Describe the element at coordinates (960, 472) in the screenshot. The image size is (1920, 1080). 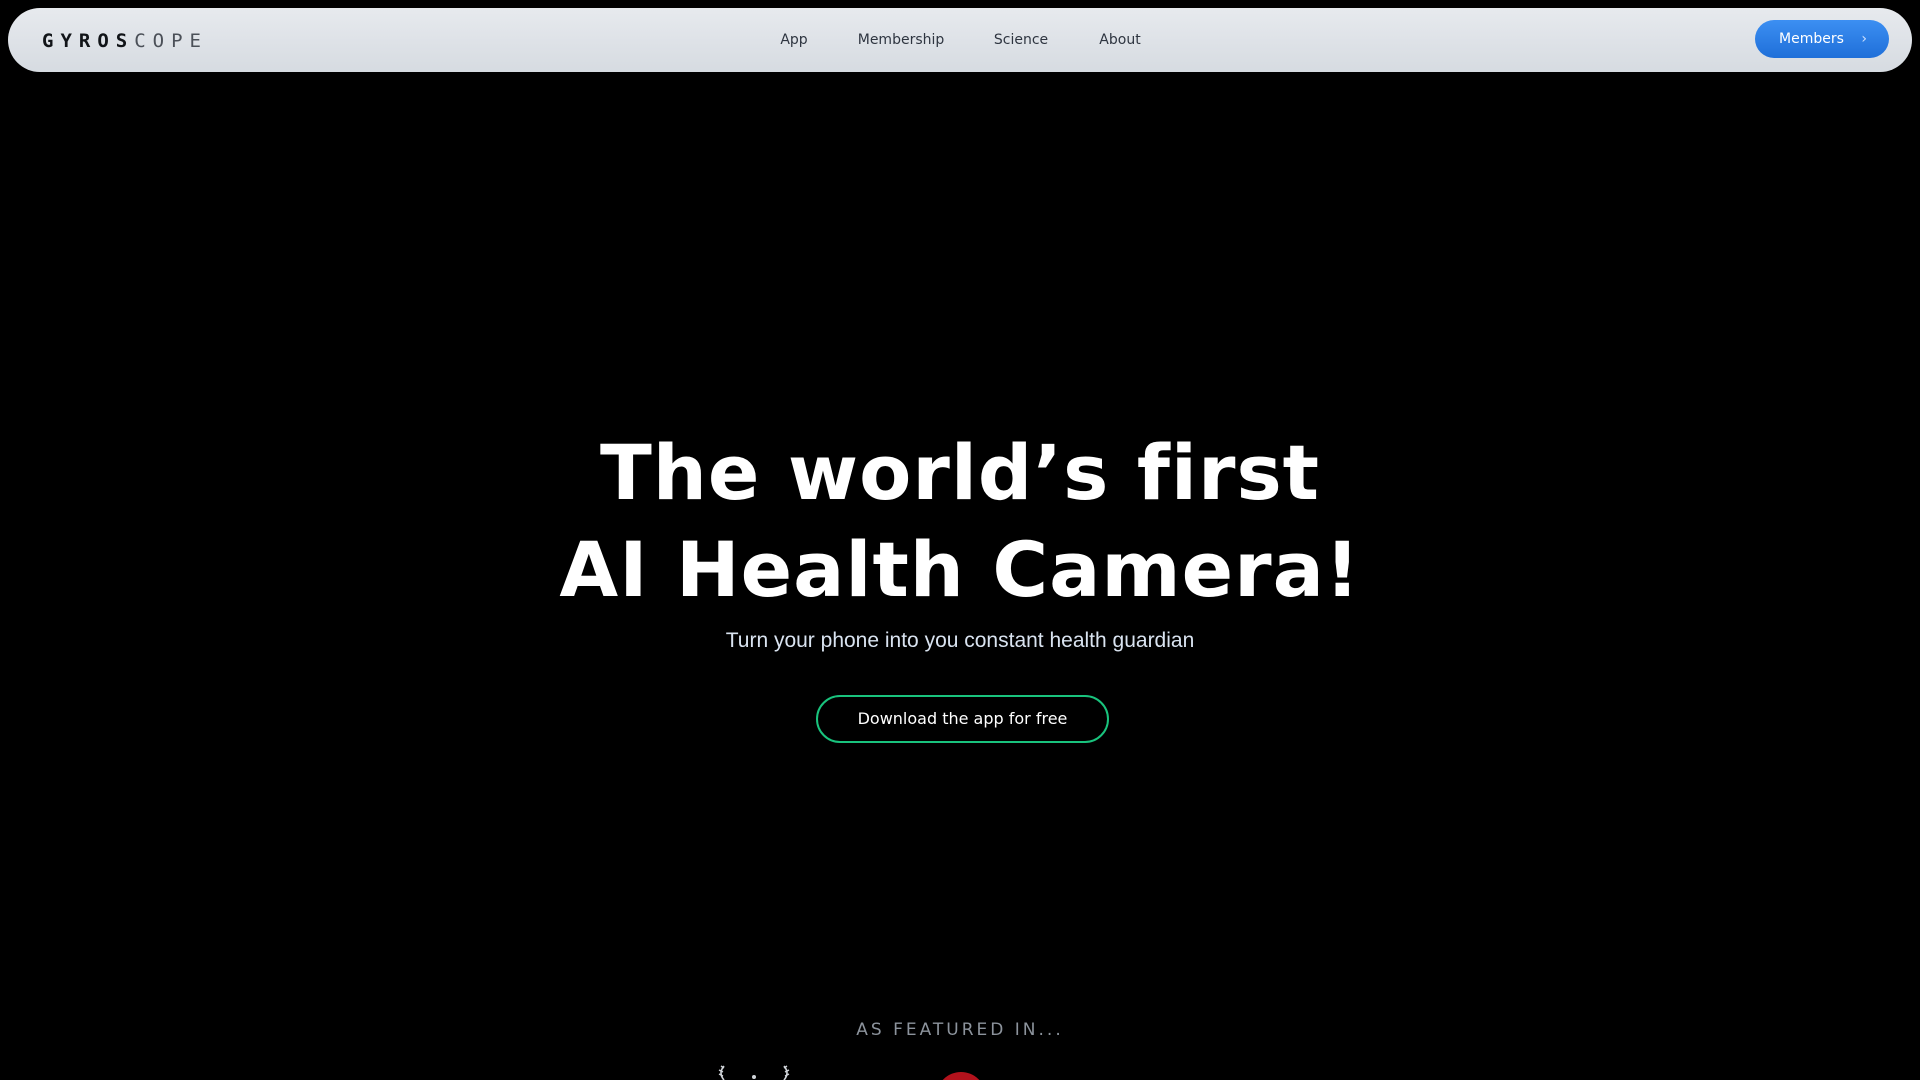
I see `hero-title-line-1: The world’s first` at that location.